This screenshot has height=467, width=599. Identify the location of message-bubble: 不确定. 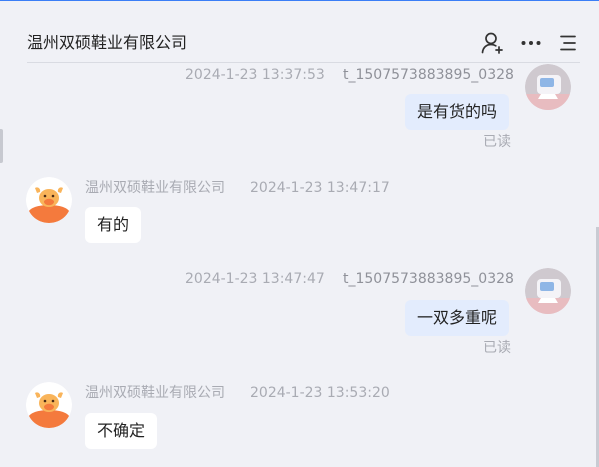
(121, 431).